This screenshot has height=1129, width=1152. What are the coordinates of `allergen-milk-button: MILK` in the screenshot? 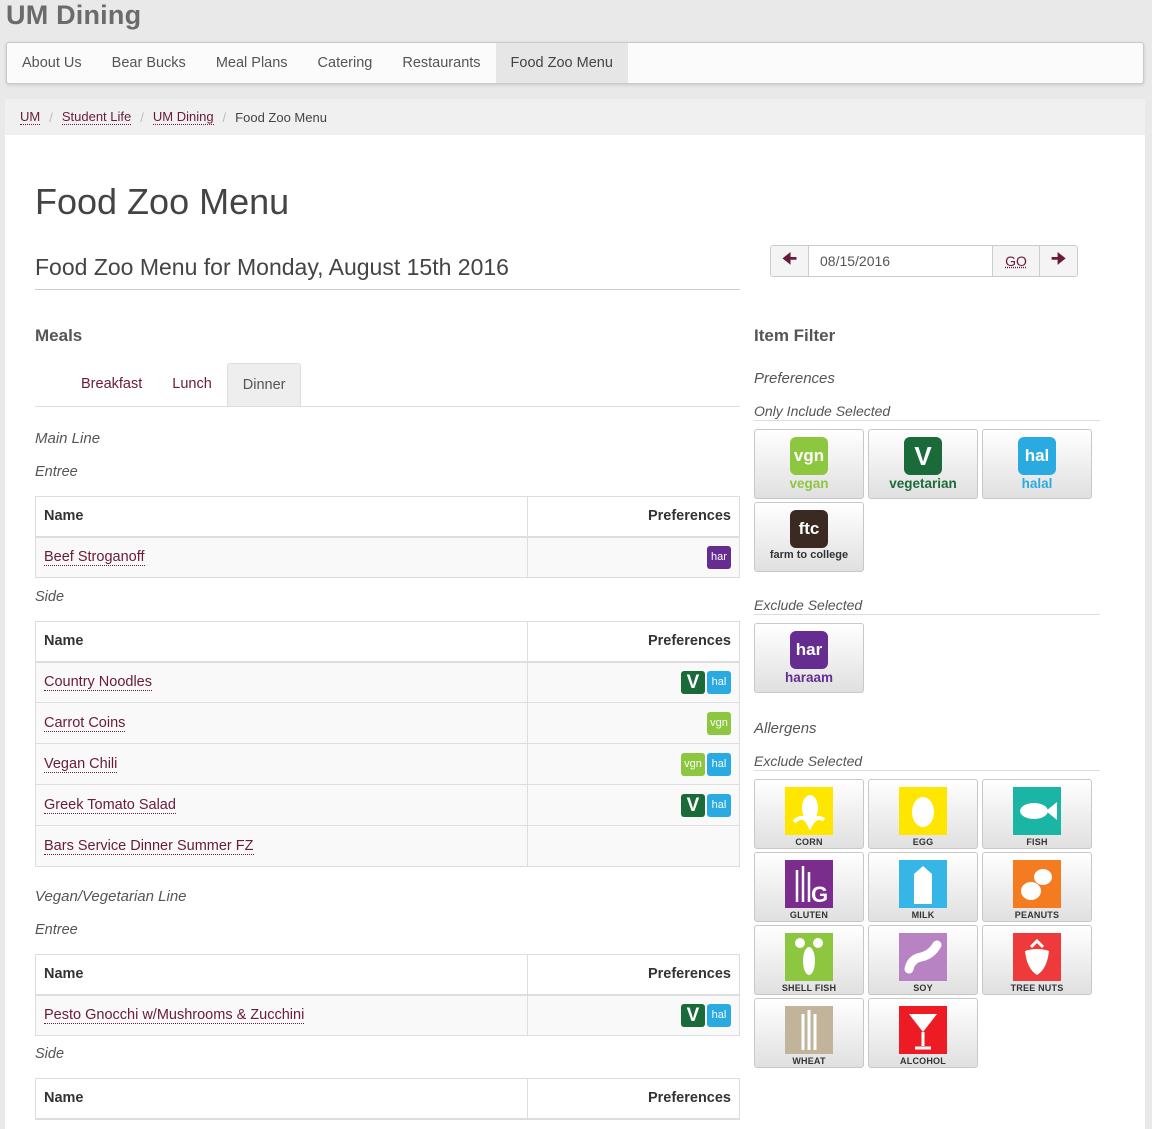 It's located at (923, 887).